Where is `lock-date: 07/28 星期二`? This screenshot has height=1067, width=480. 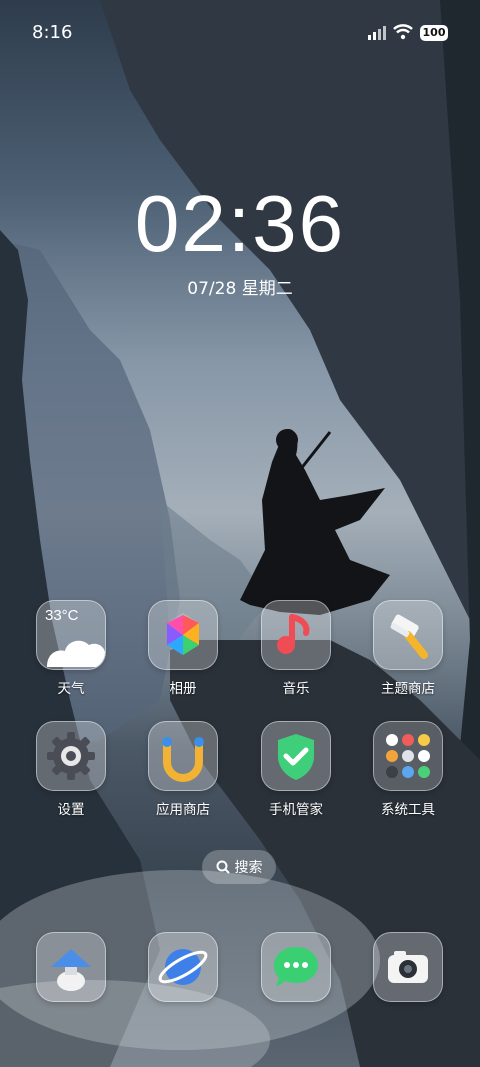
lock-date: 07/28 星期二 is located at coordinates (240, 286).